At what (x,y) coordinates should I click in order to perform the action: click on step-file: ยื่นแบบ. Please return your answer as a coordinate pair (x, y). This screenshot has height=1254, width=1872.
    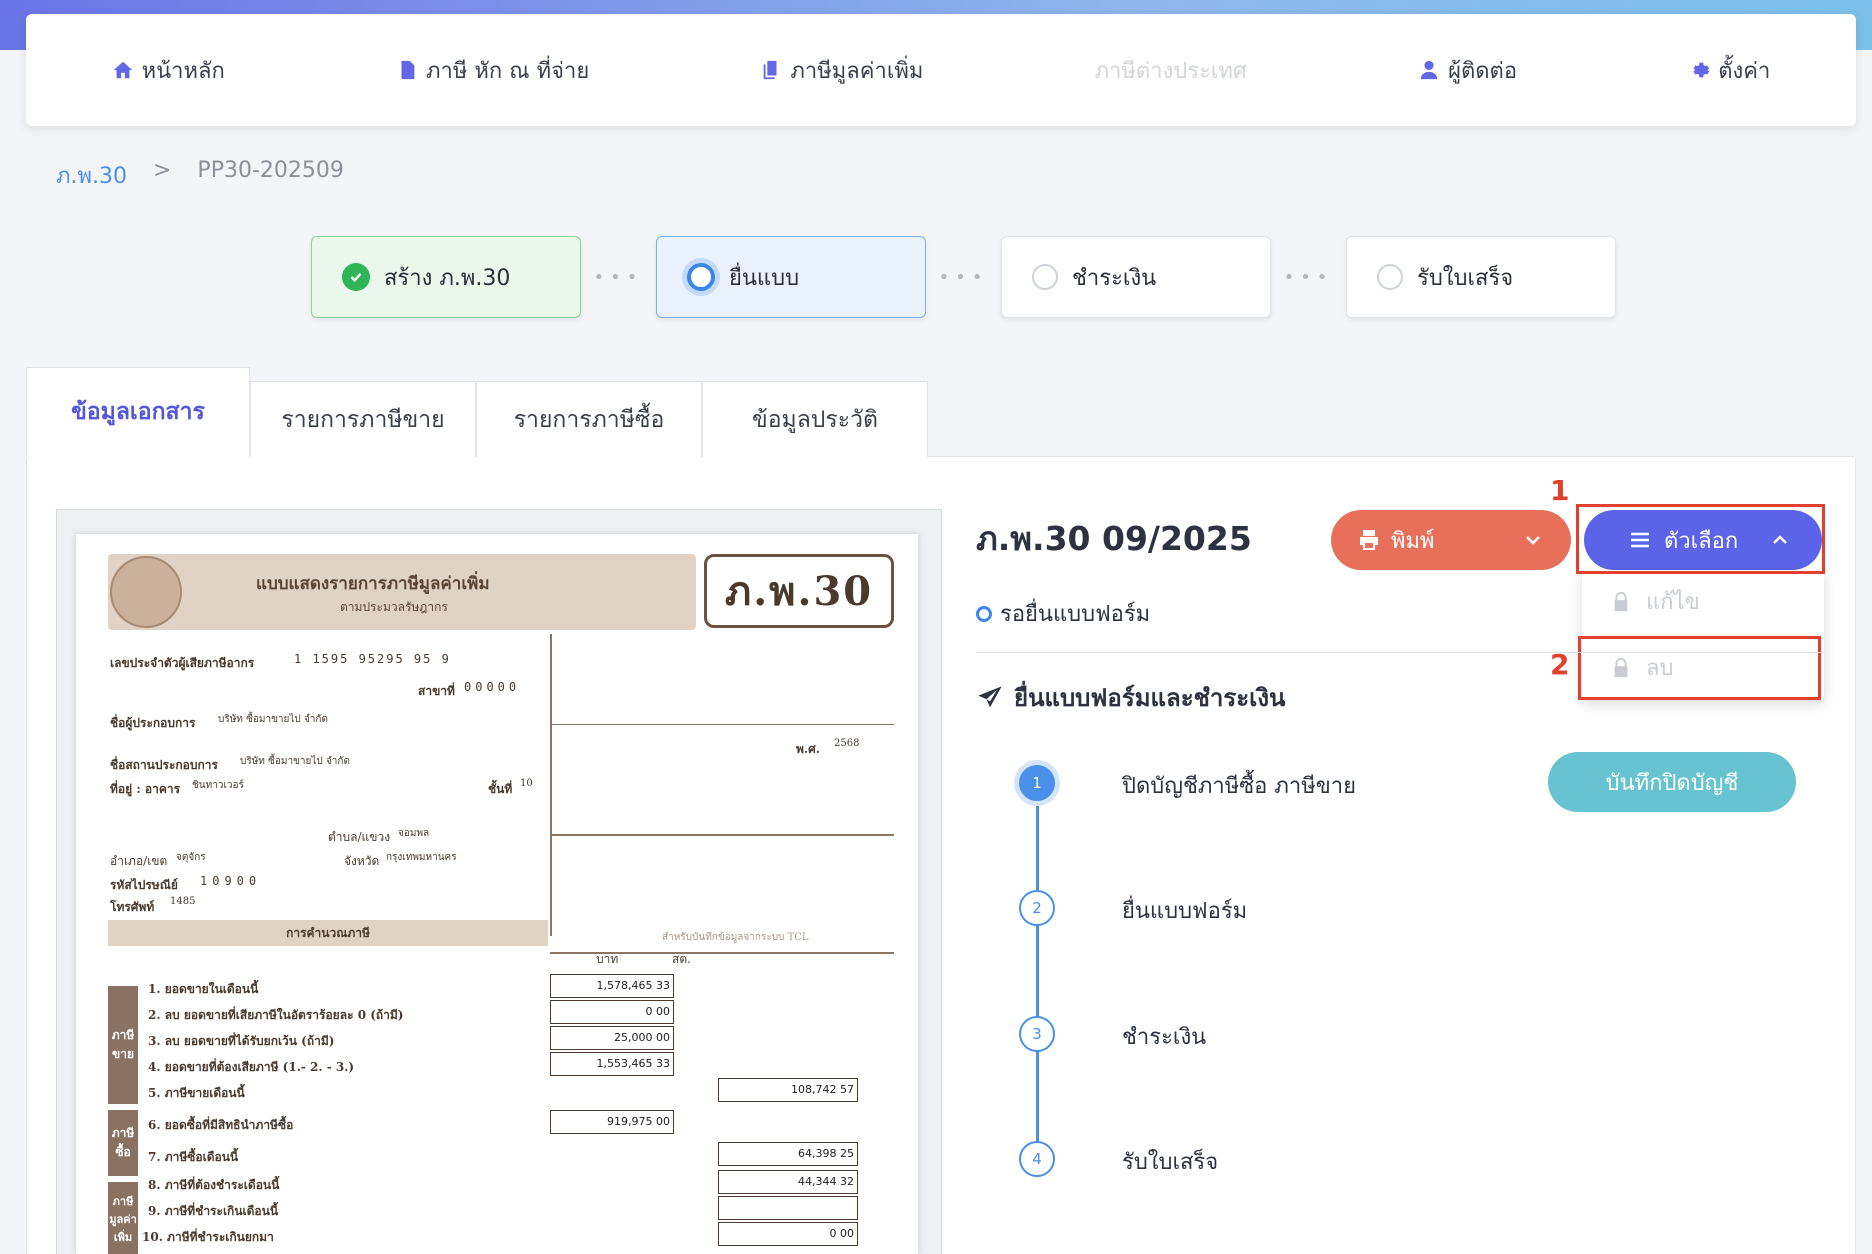
    Looking at the image, I should click on (791, 277).